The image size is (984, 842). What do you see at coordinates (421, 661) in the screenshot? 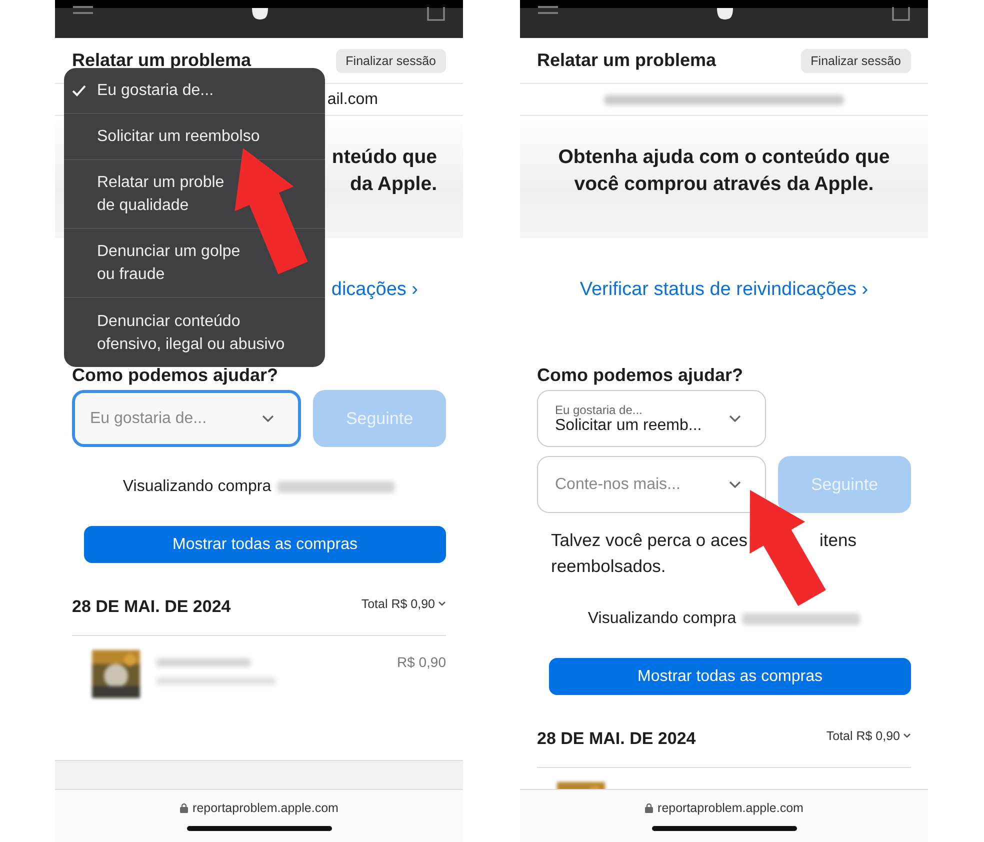
I see `item-price: R$ 0,90` at bounding box center [421, 661].